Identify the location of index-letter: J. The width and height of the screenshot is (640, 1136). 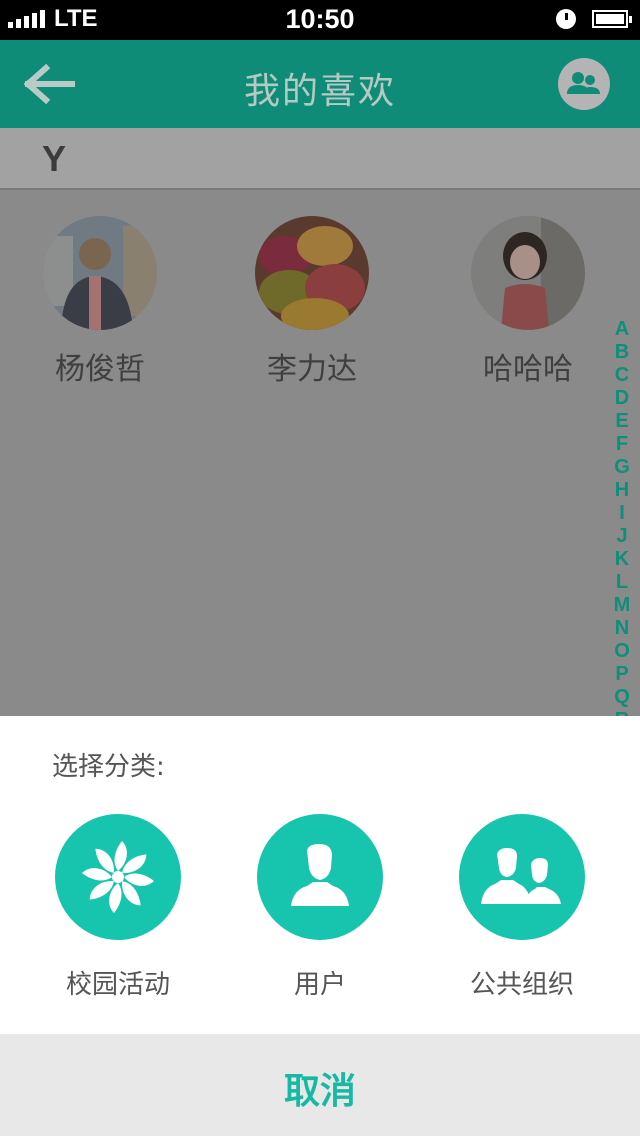
(622, 536).